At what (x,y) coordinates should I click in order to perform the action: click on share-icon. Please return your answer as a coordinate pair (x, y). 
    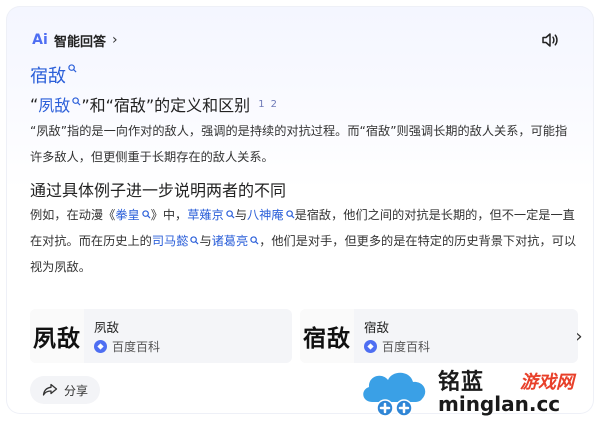
    Looking at the image, I should click on (50, 389).